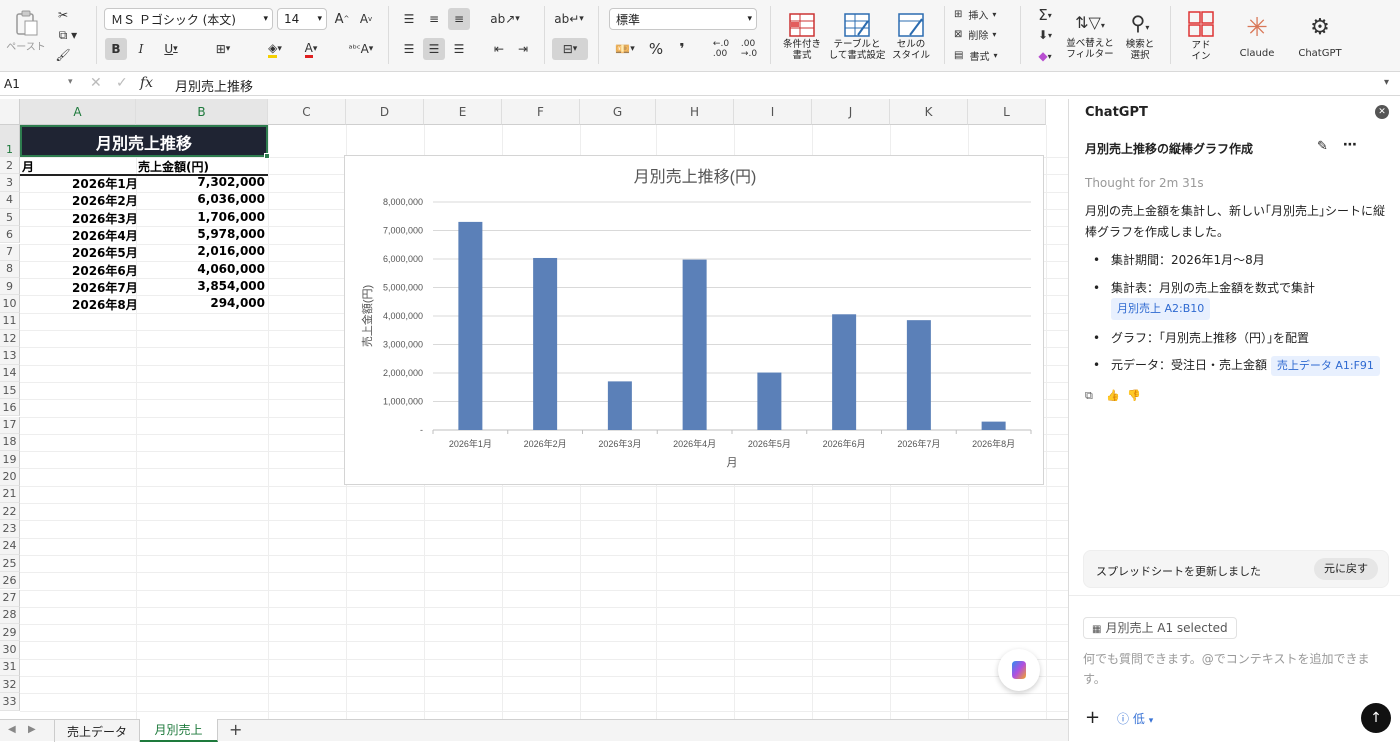  What do you see at coordinates (146, 83) in the screenshot?
I see `fx-icon: fx` at bounding box center [146, 83].